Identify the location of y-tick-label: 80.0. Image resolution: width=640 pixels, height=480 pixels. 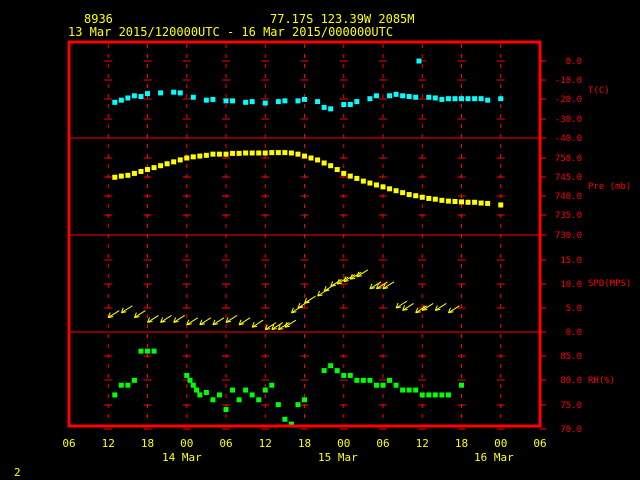
(571, 381).